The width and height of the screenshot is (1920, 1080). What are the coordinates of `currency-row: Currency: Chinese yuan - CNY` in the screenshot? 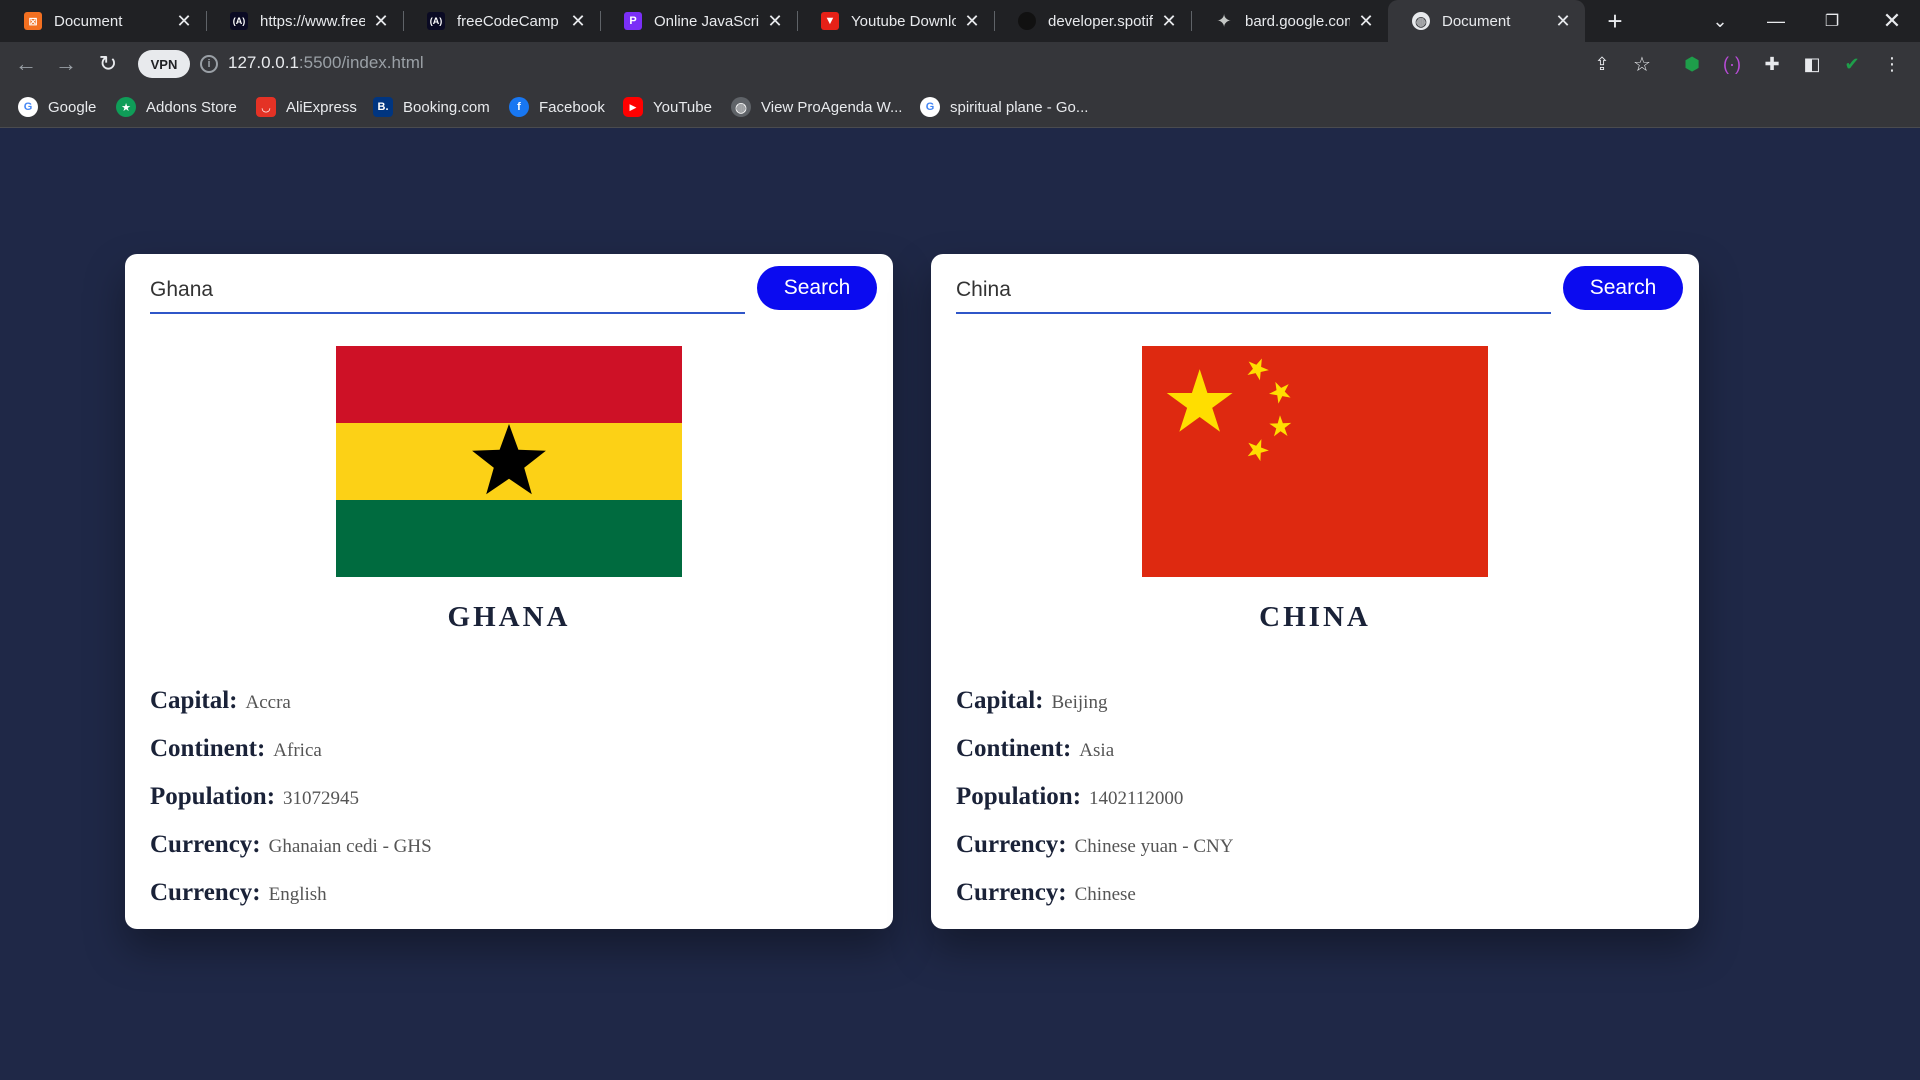 It's located at (1095, 844).